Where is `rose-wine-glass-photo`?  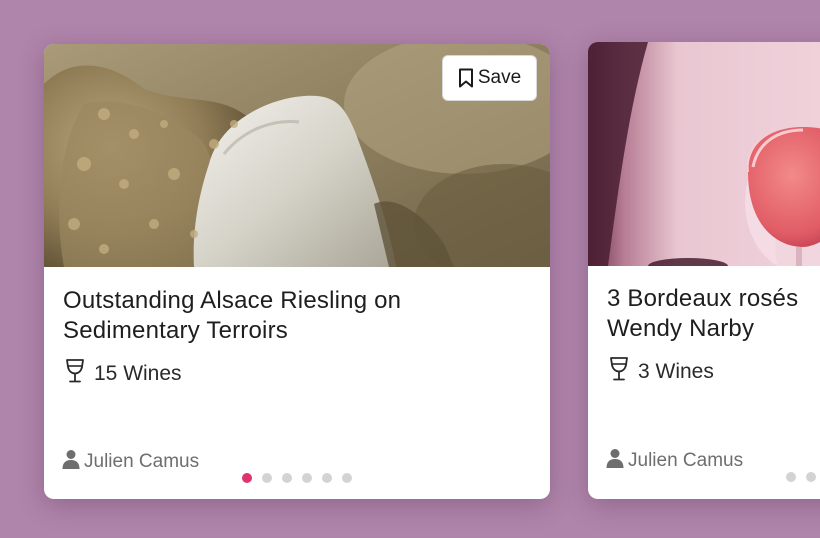
rose-wine-glass-photo is located at coordinates (704, 154).